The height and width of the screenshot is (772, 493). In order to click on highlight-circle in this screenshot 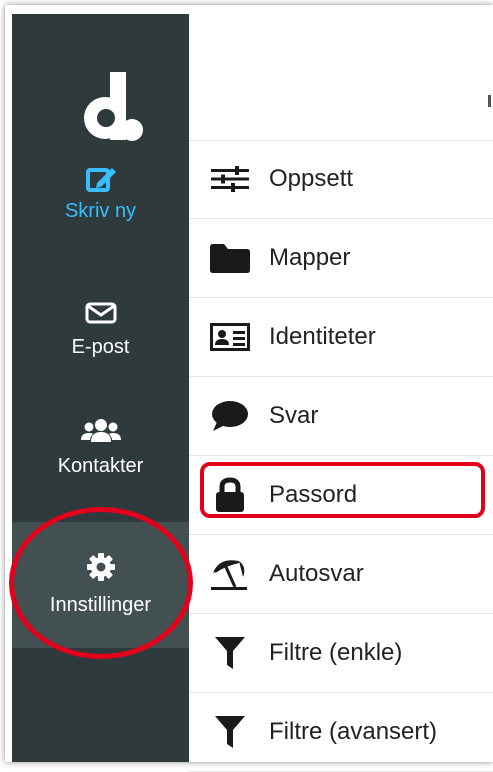, I will do `click(101, 583)`.